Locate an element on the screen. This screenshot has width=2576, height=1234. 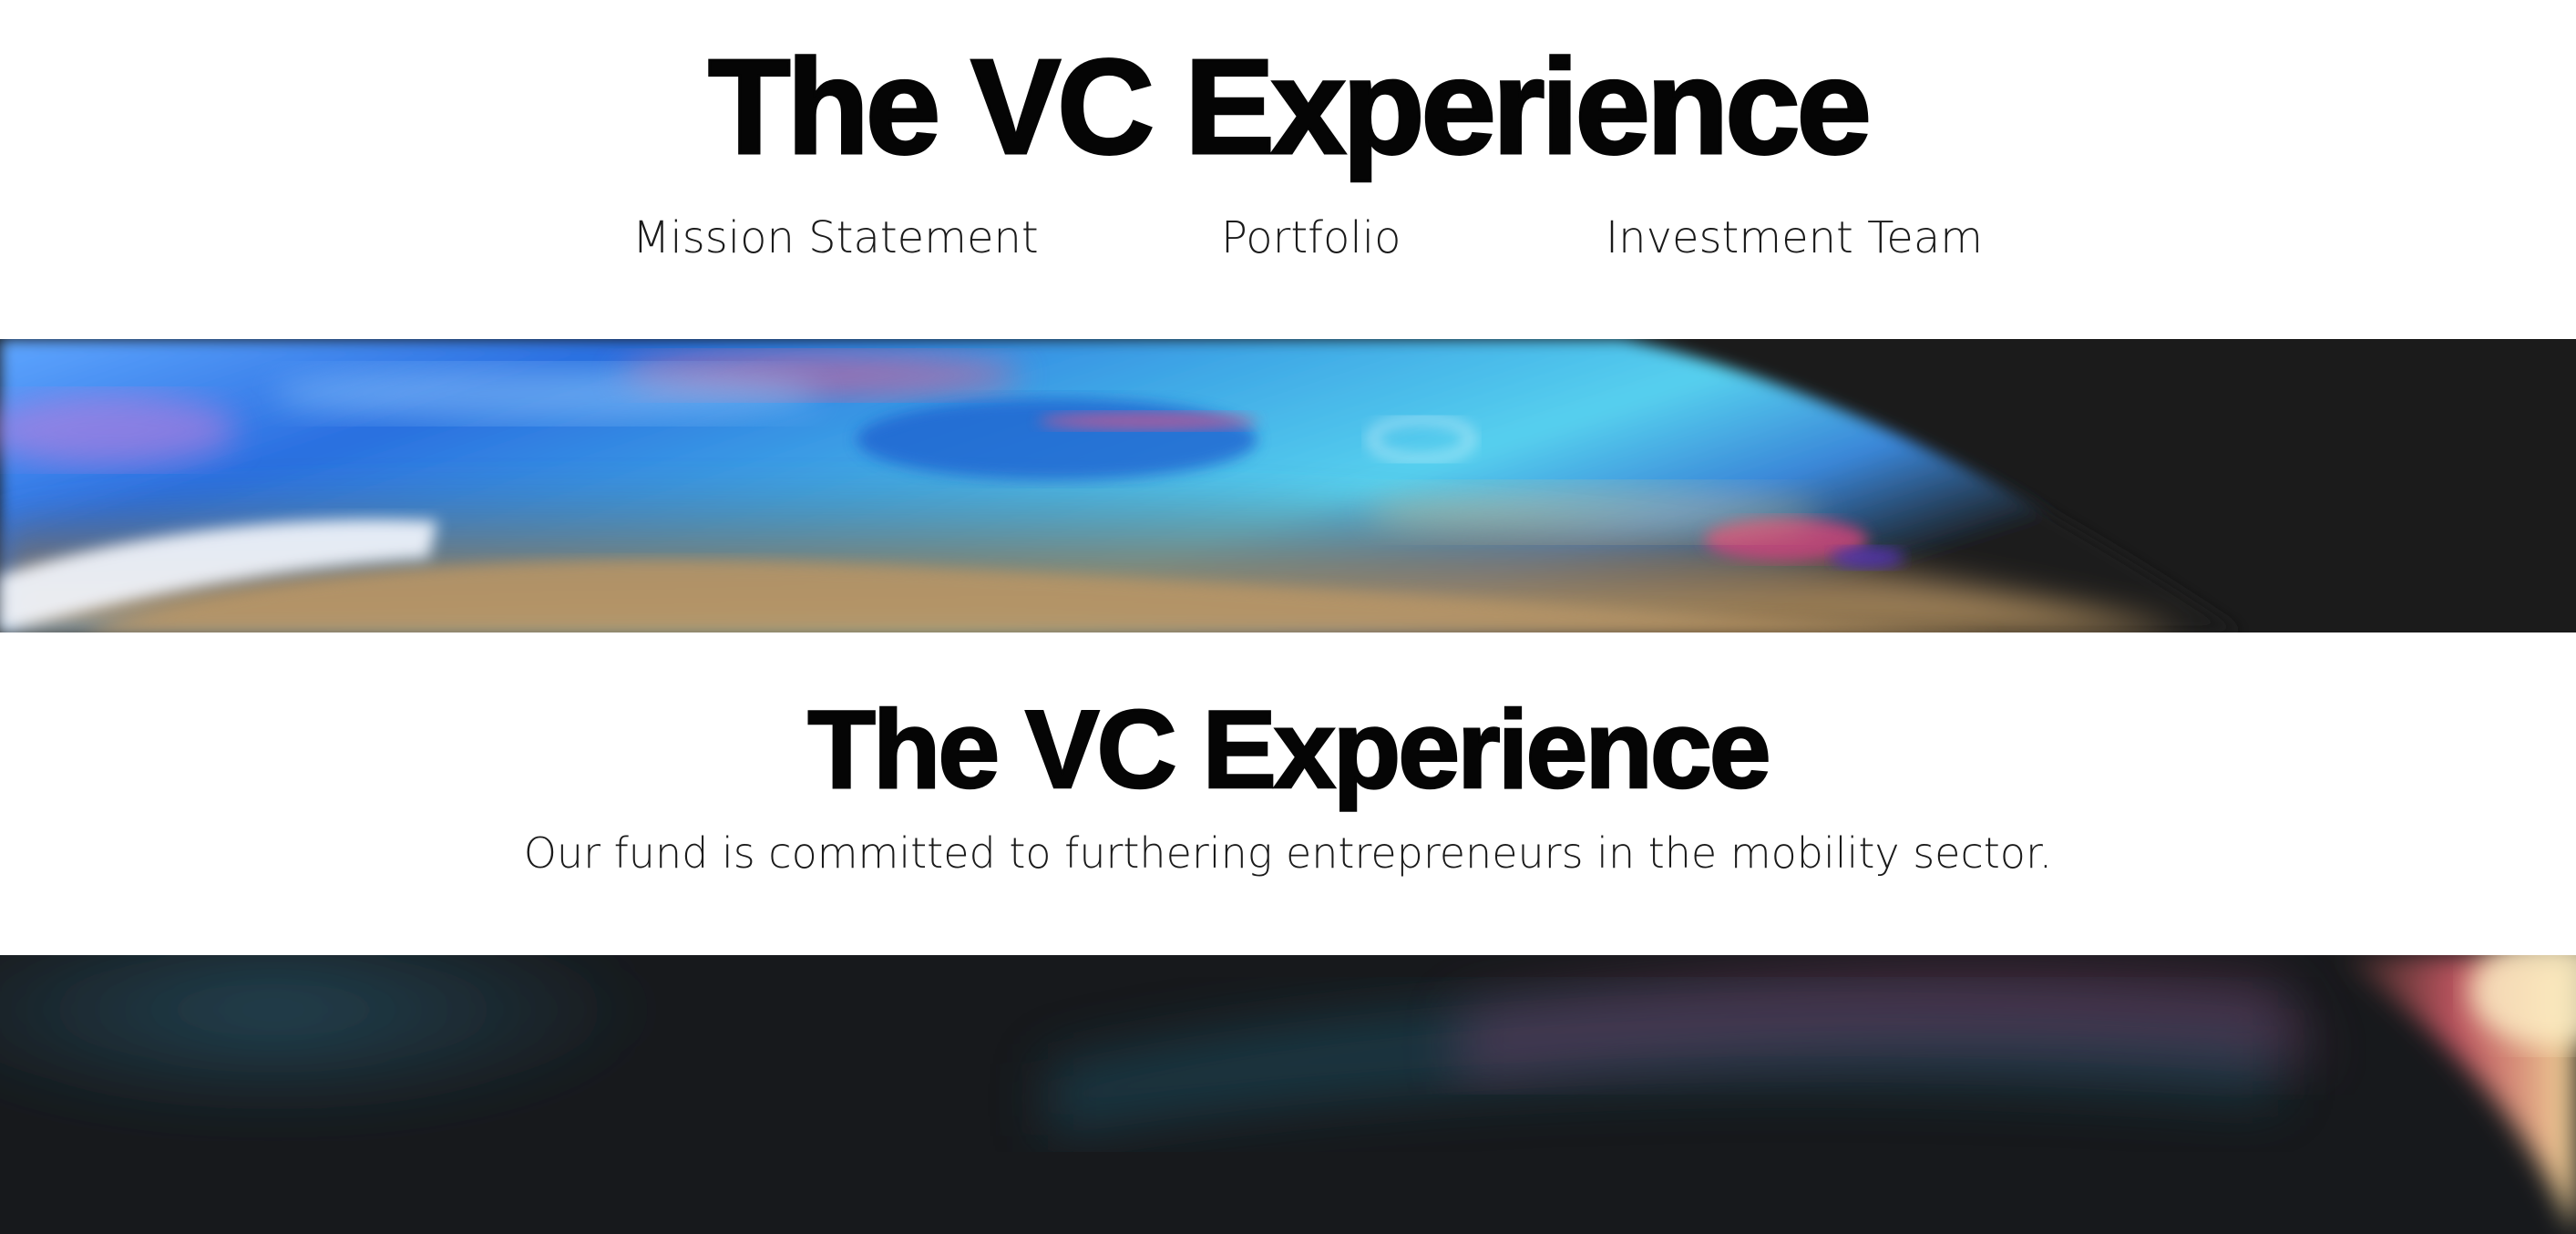
hero-title: The VC Experience is located at coordinates (1289, 749).